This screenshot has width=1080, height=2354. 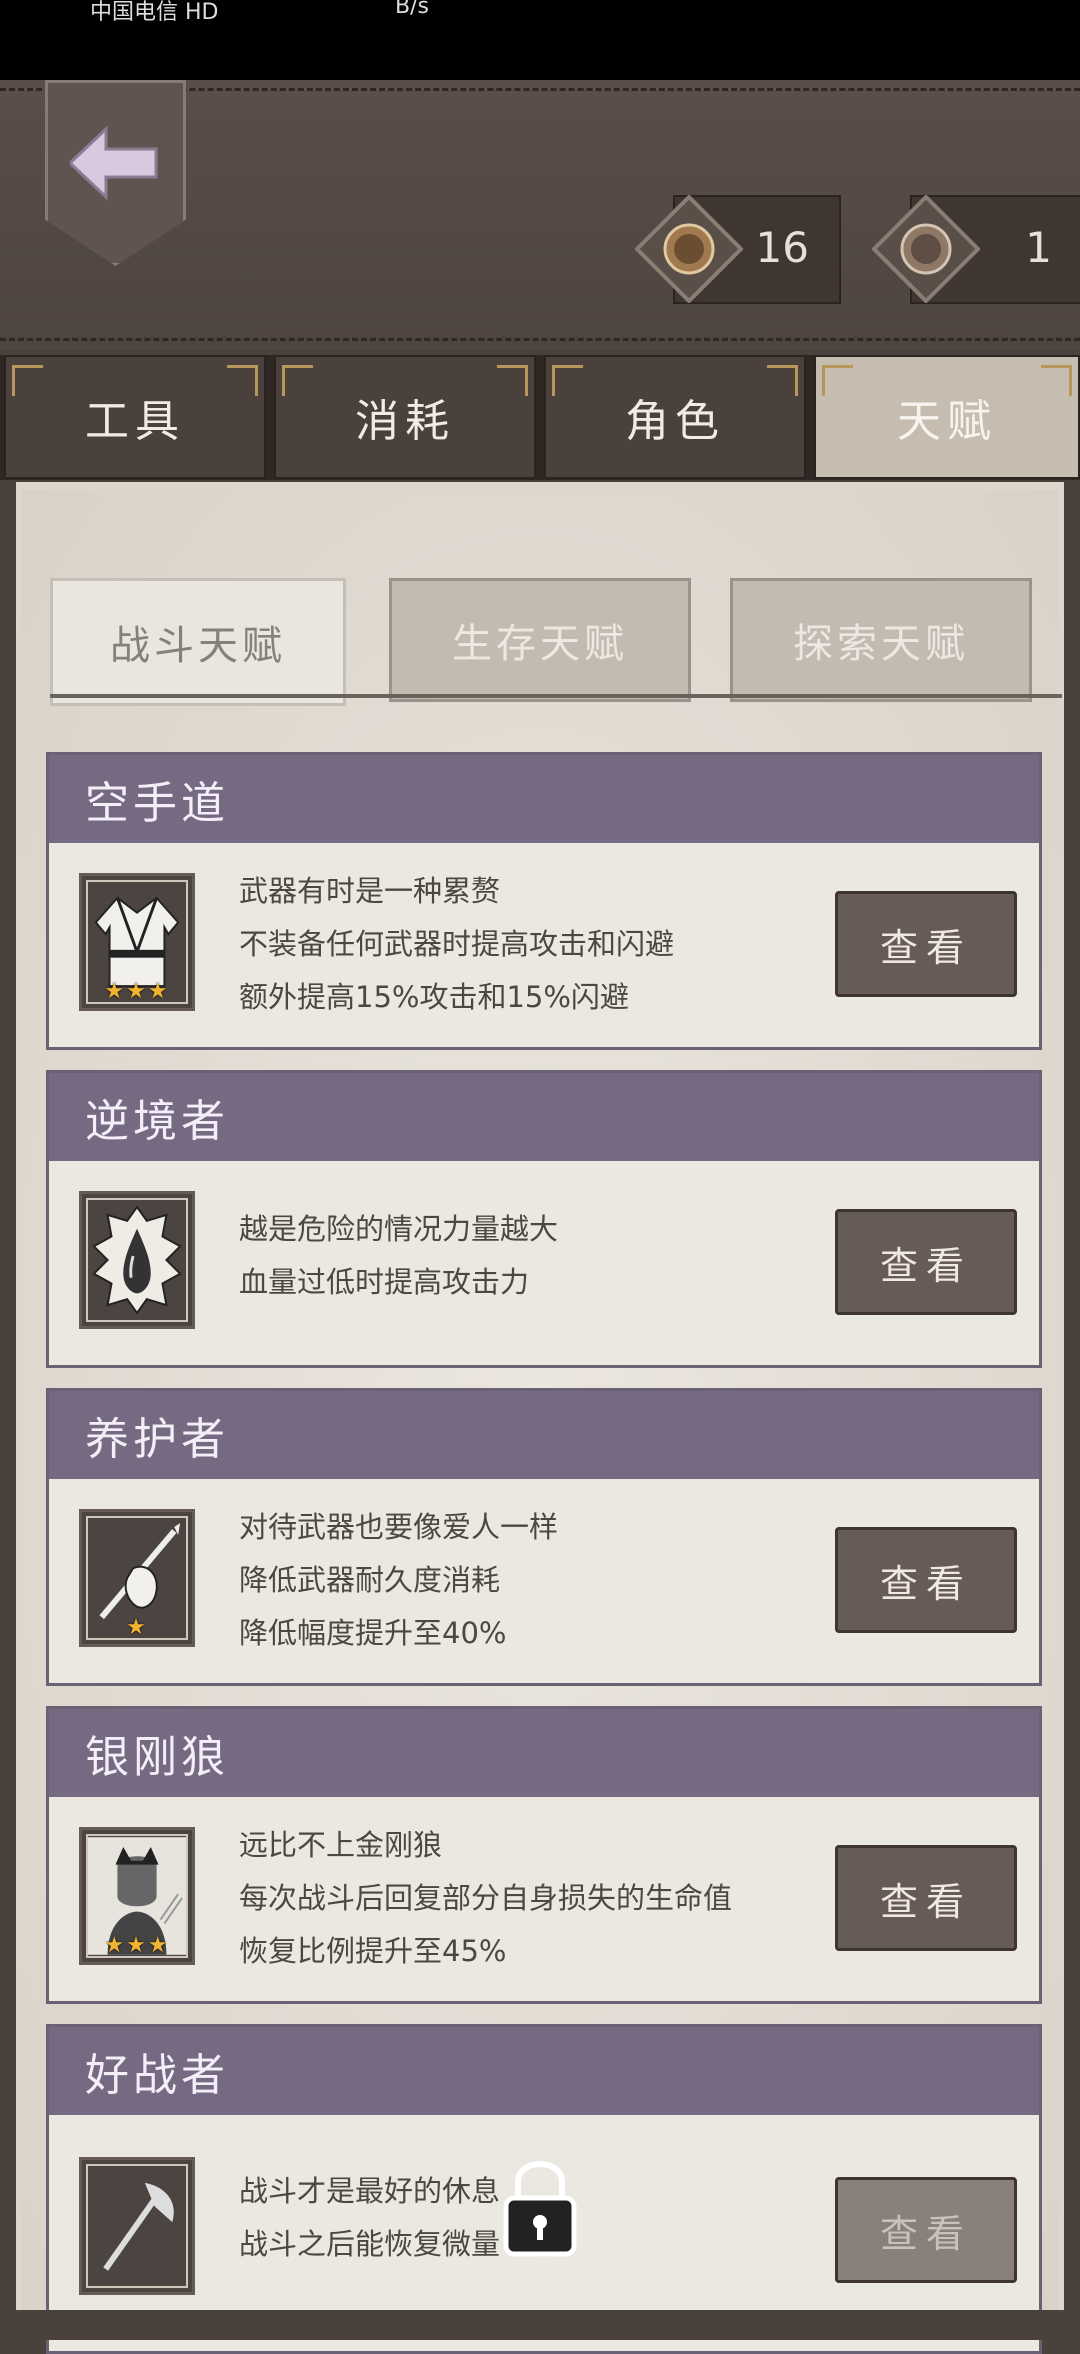 I want to click on currency-gold: 16, so click(x=738, y=249).